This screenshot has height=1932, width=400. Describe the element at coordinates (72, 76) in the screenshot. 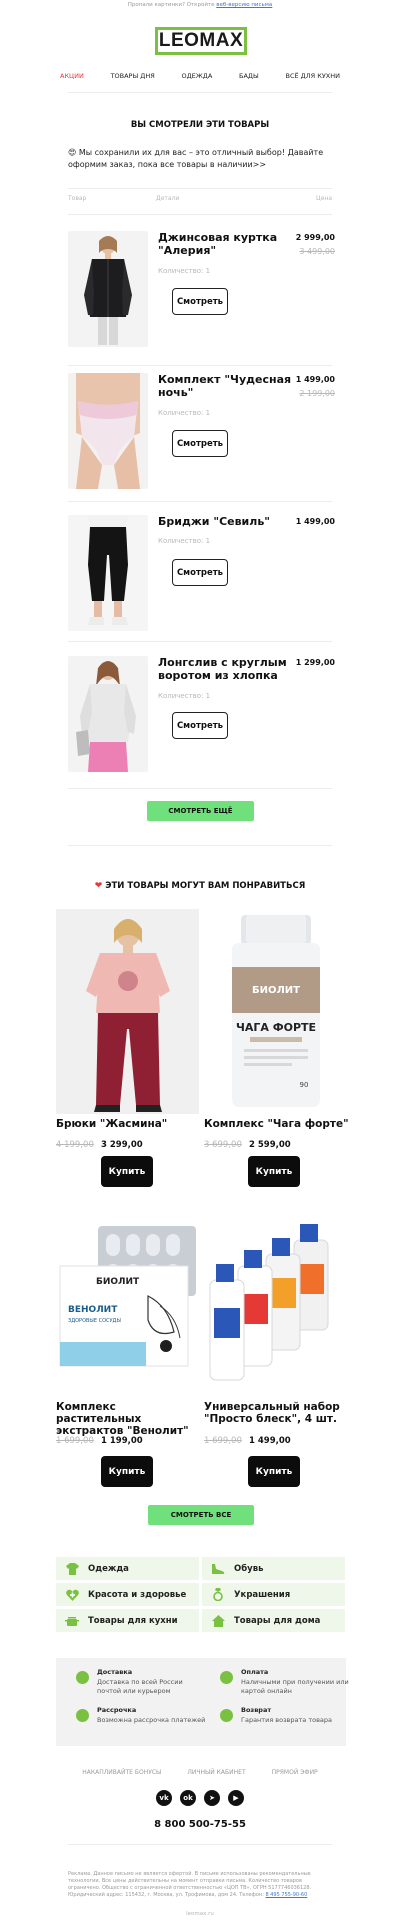

I see `nav-item-sales: АКЦИИ` at that location.